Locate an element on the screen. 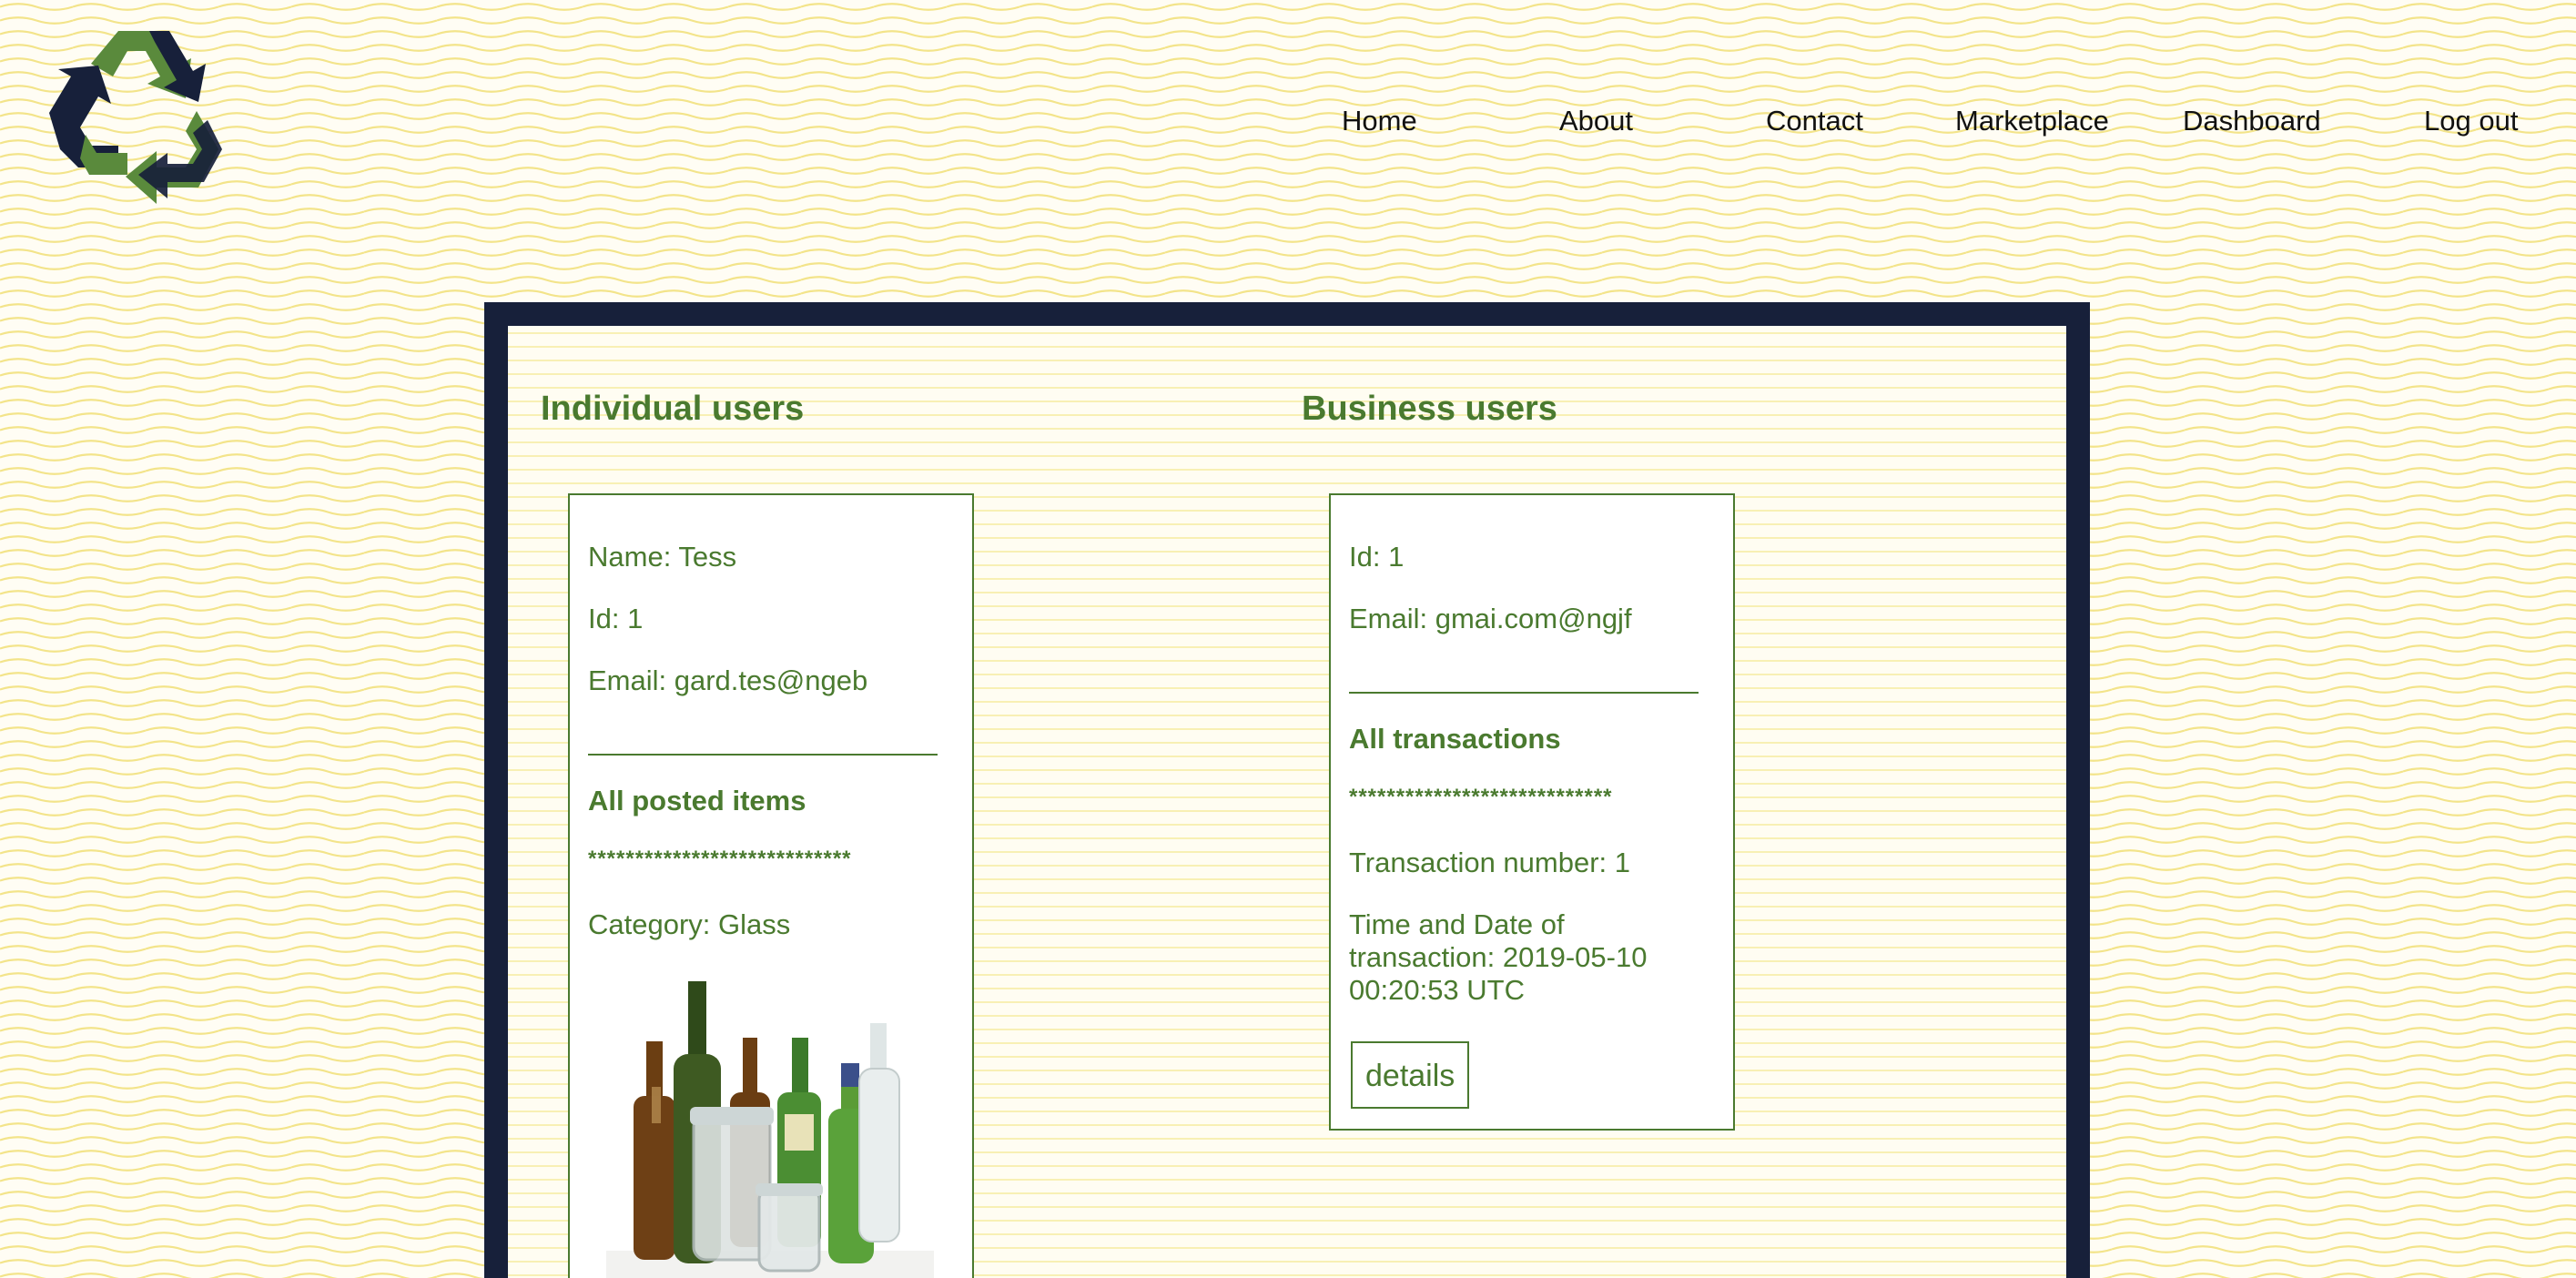  user-name: Name: Tess is located at coordinates (662, 557).